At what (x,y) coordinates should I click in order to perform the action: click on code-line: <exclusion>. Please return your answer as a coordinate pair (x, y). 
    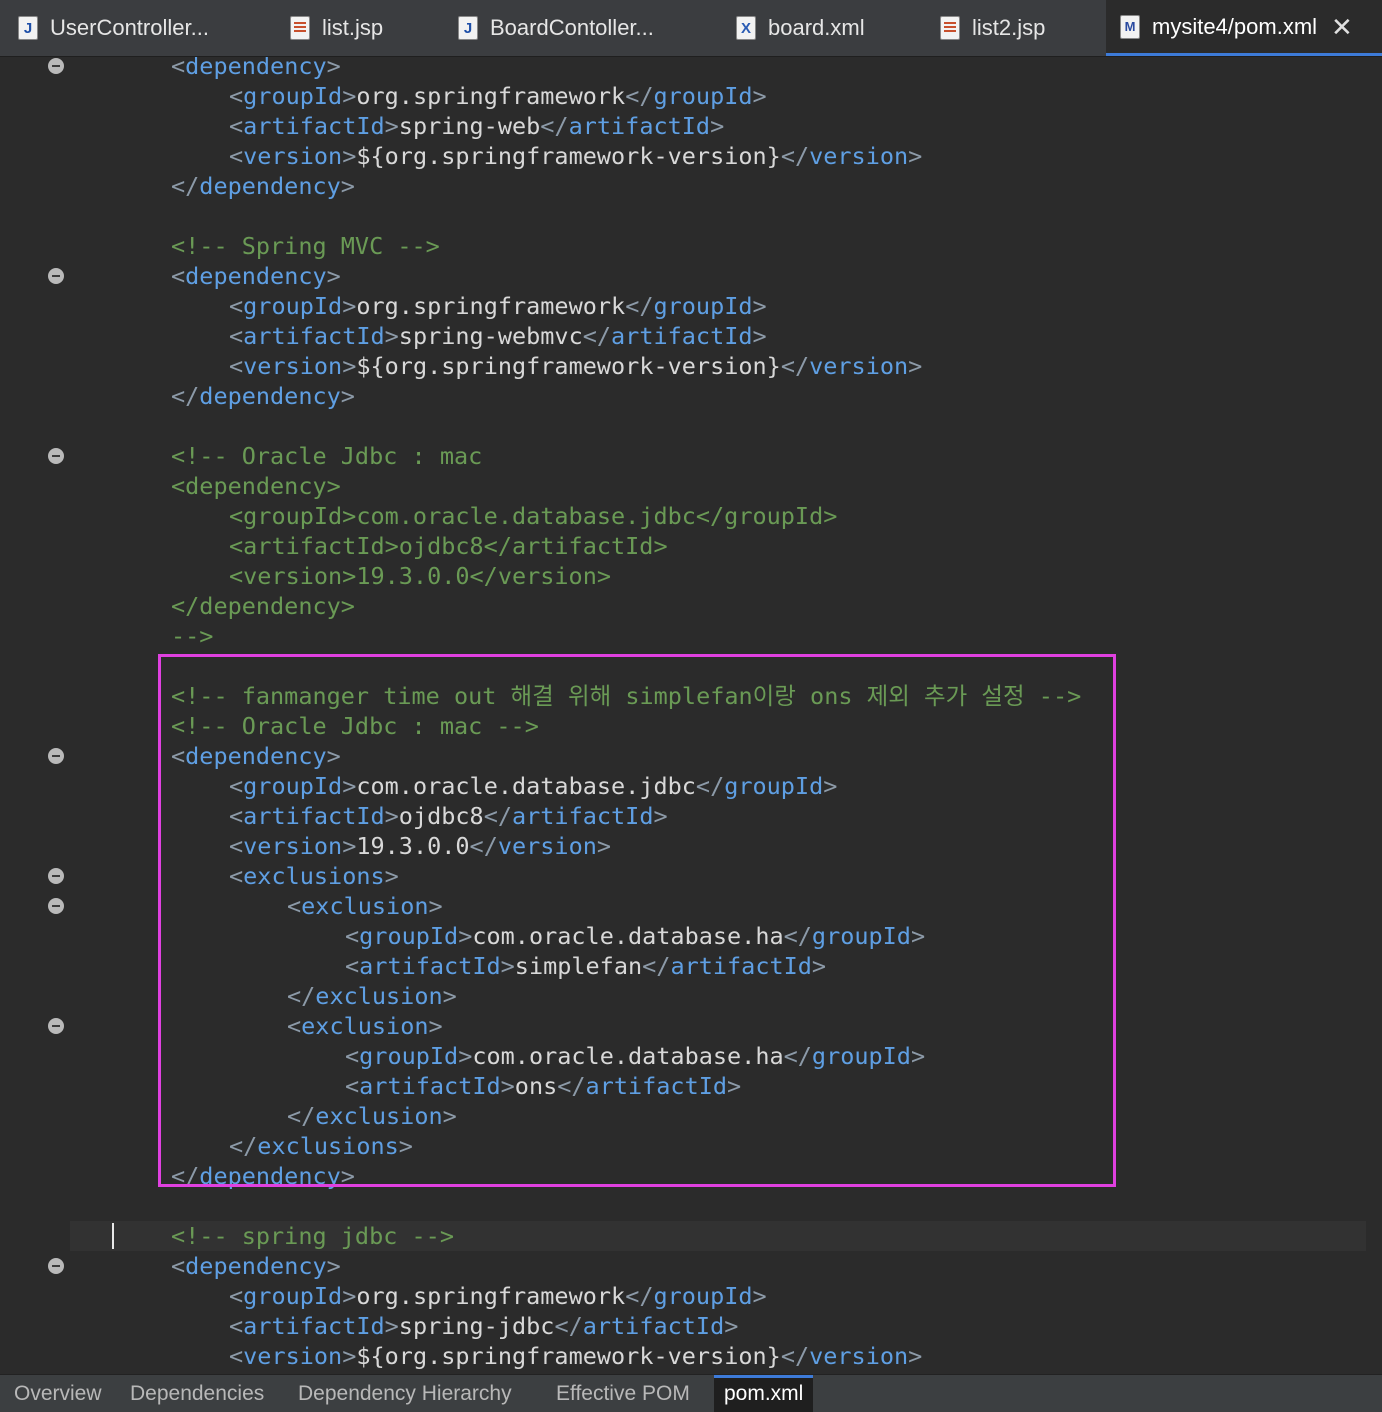
    Looking at the image, I should click on (694, 1026).